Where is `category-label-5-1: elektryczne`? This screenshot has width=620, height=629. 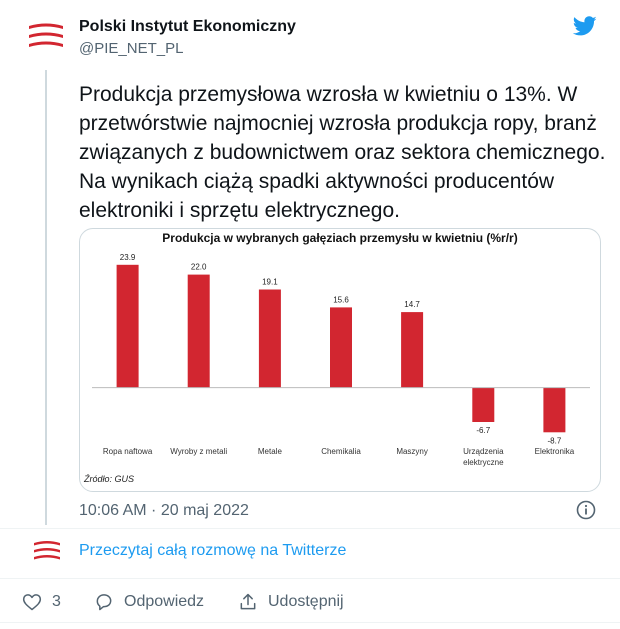
category-label-5-1: elektryczne is located at coordinates (483, 462).